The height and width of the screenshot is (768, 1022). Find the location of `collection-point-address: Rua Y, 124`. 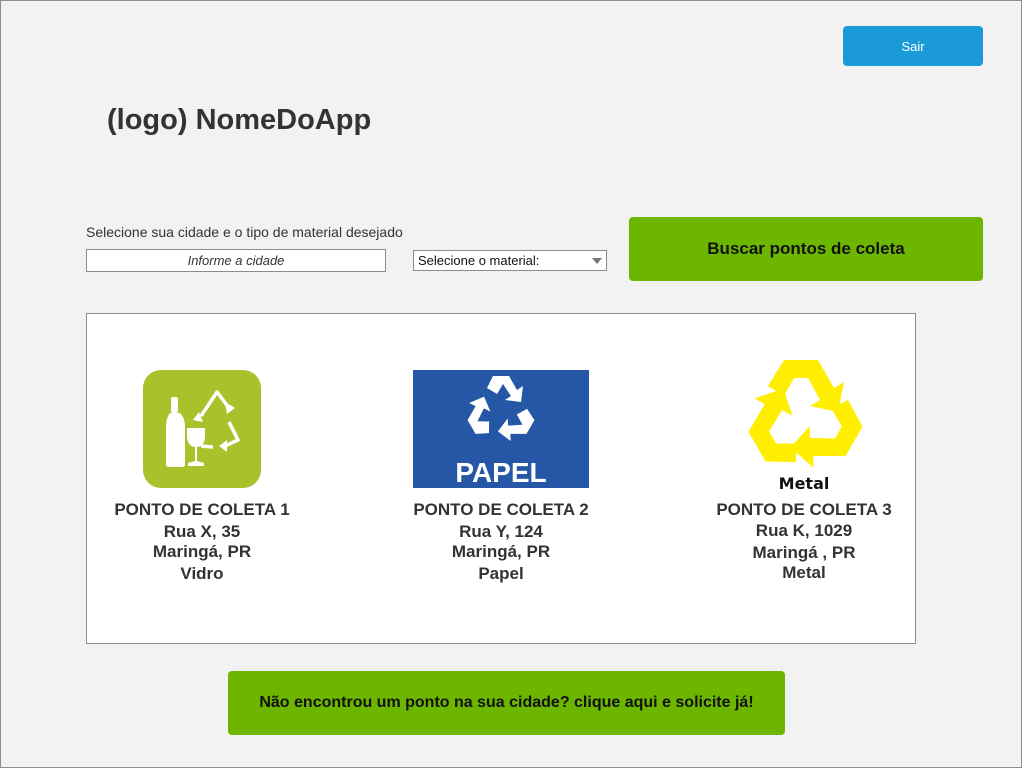

collection-point-address: Rua Y, 124 is located at coordinates (501, 531).